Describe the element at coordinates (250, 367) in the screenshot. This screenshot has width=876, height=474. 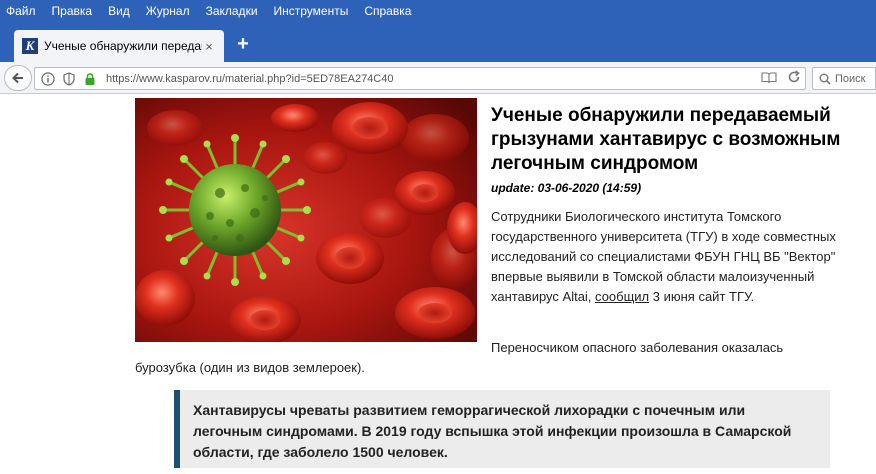
I see `paragraph-end: бурозубка (один из видов землероек).` at that location.